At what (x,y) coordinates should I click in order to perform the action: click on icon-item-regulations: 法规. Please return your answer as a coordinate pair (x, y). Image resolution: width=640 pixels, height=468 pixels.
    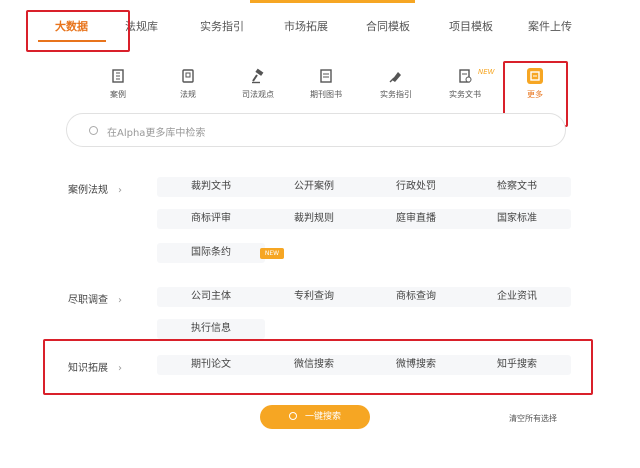
    Looking at the image, I should click on (188, 84).